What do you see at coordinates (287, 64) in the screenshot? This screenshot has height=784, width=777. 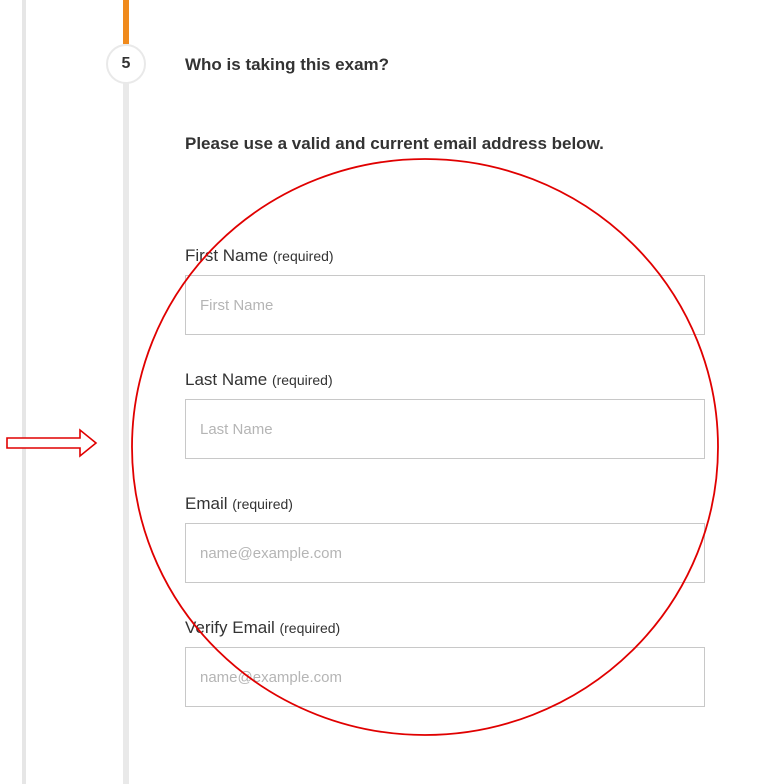 I see `step-title: Who is taking this exam?` at bounding box center [287, 64].